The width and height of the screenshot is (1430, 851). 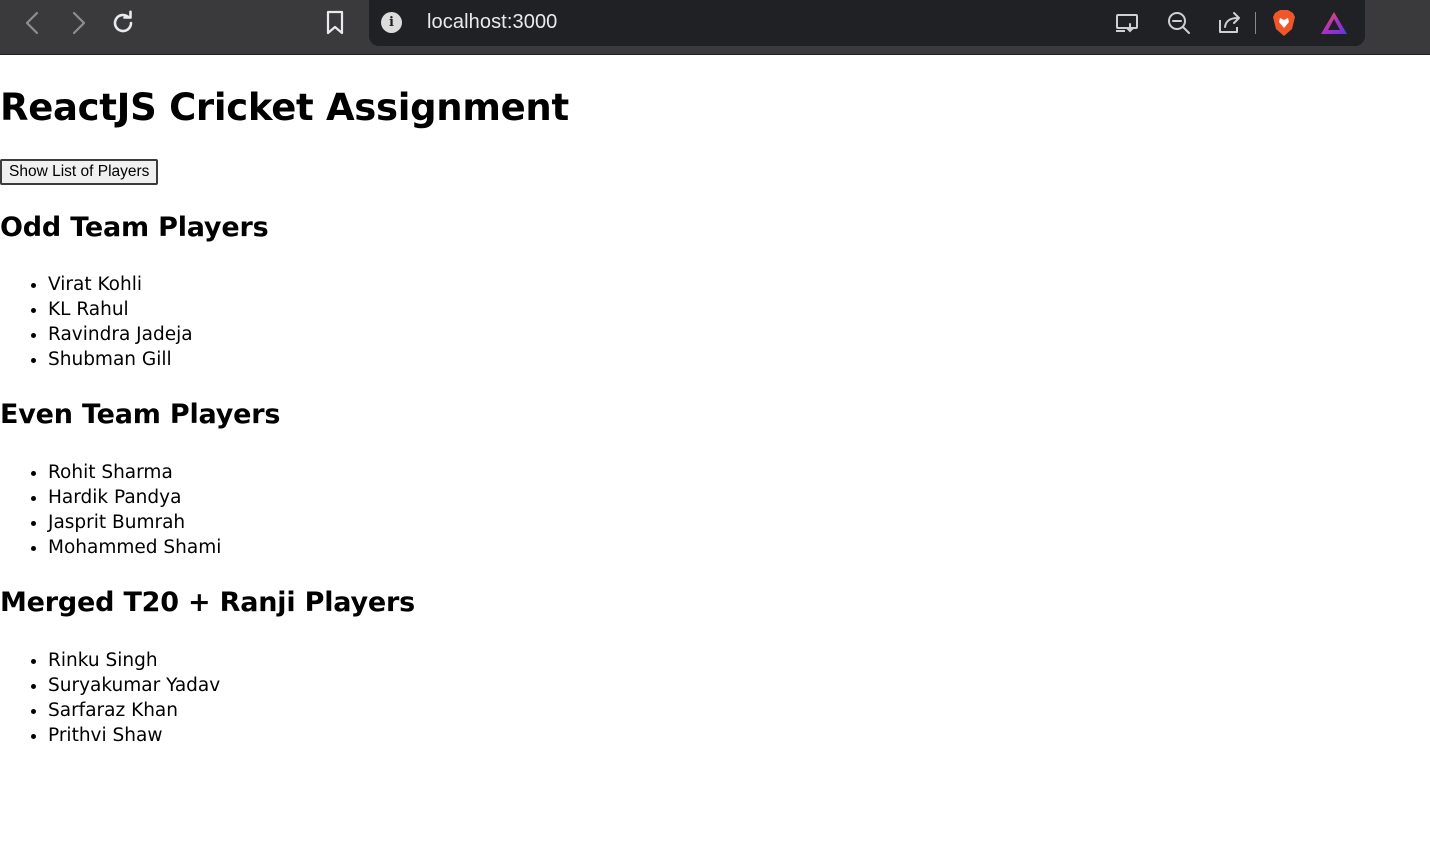 What do you see at coordinates (120, 359) in the screenshot?
I see `list-item: Shubman Gill` at bounding box center [120, 359].